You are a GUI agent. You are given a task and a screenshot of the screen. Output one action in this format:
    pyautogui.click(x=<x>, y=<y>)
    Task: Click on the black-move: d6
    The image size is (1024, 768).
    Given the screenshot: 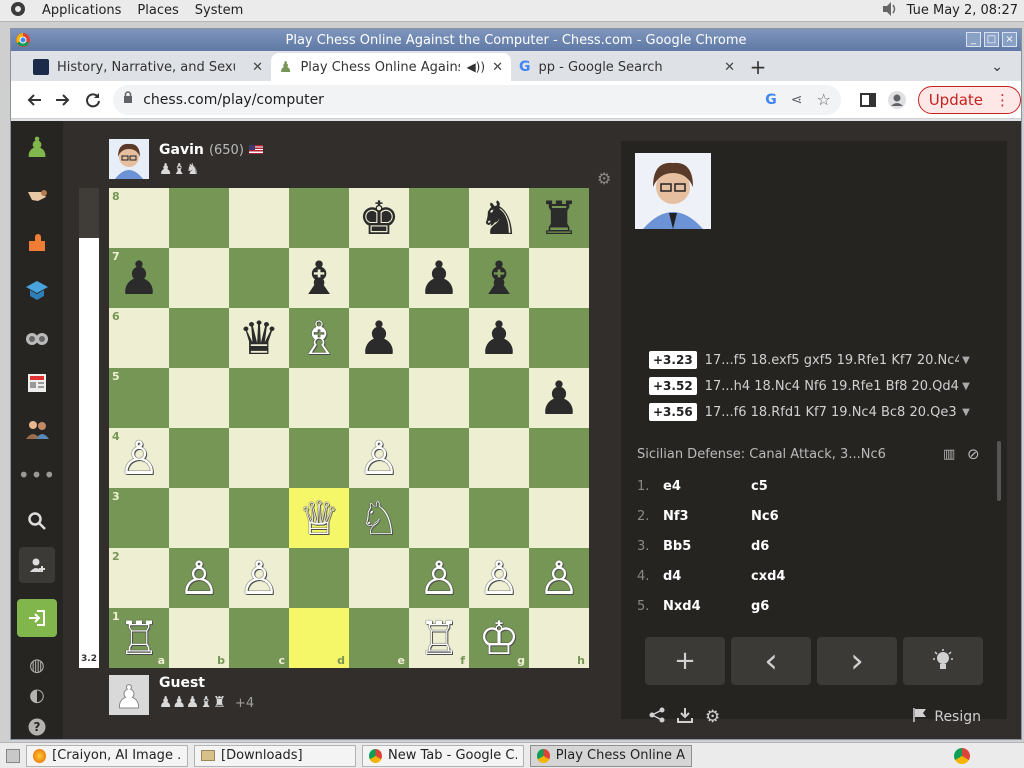 What is the action you would take?
    pyautogui.click(x=795, y=546)
    